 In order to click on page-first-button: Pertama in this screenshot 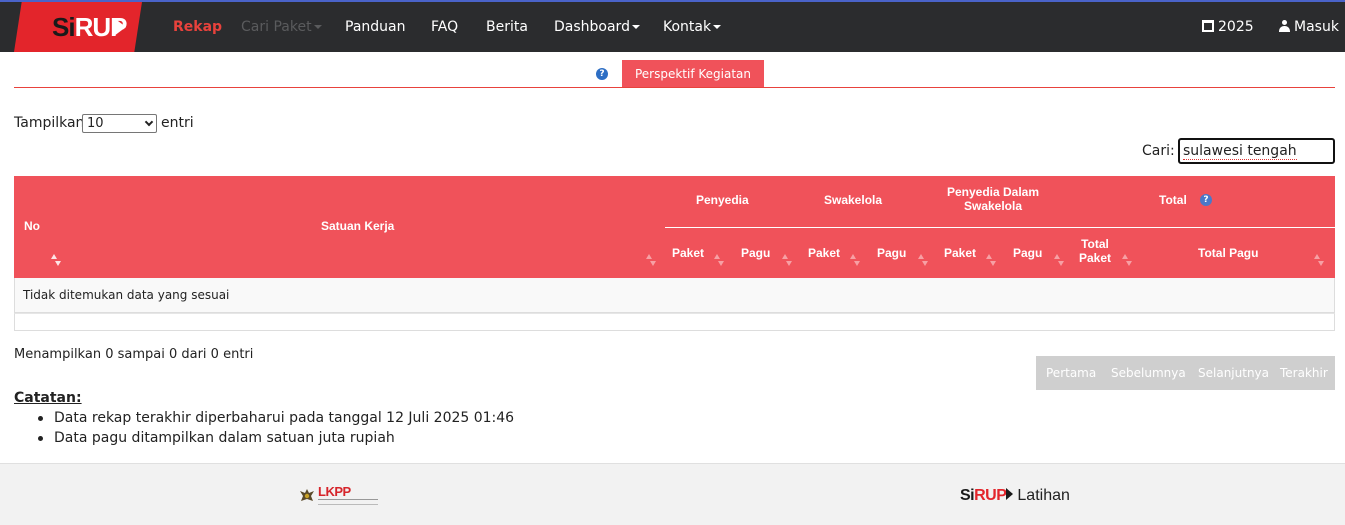, I will do `click(1071, 373)`.